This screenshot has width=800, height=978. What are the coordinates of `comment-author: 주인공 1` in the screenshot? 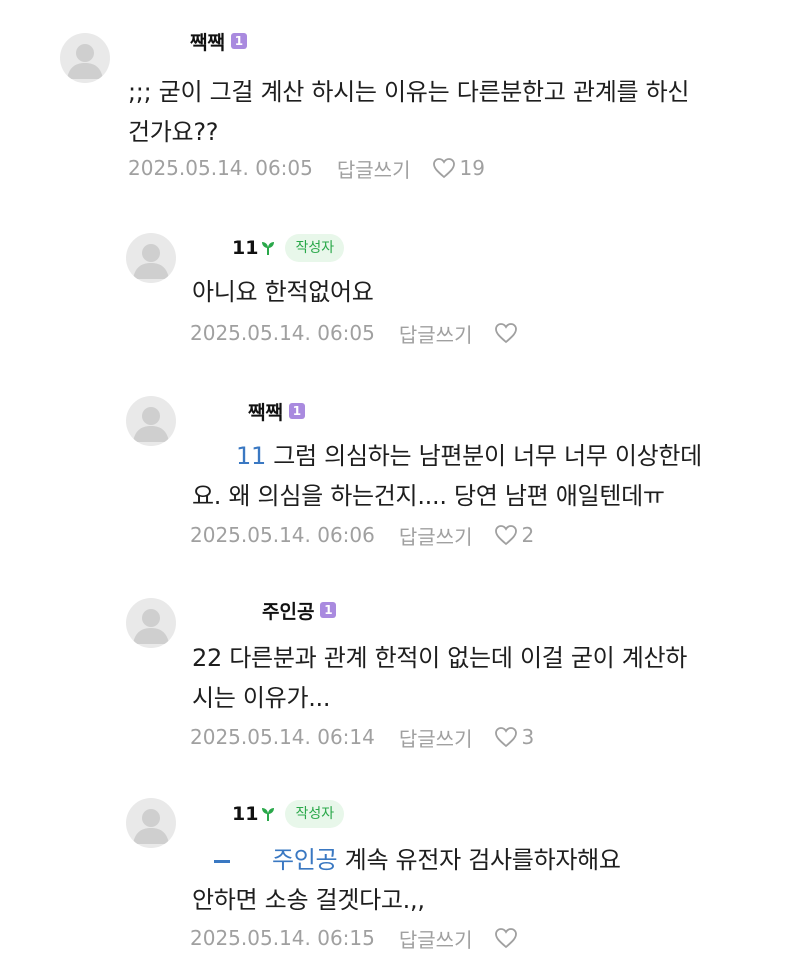 It's located at (299, 610).